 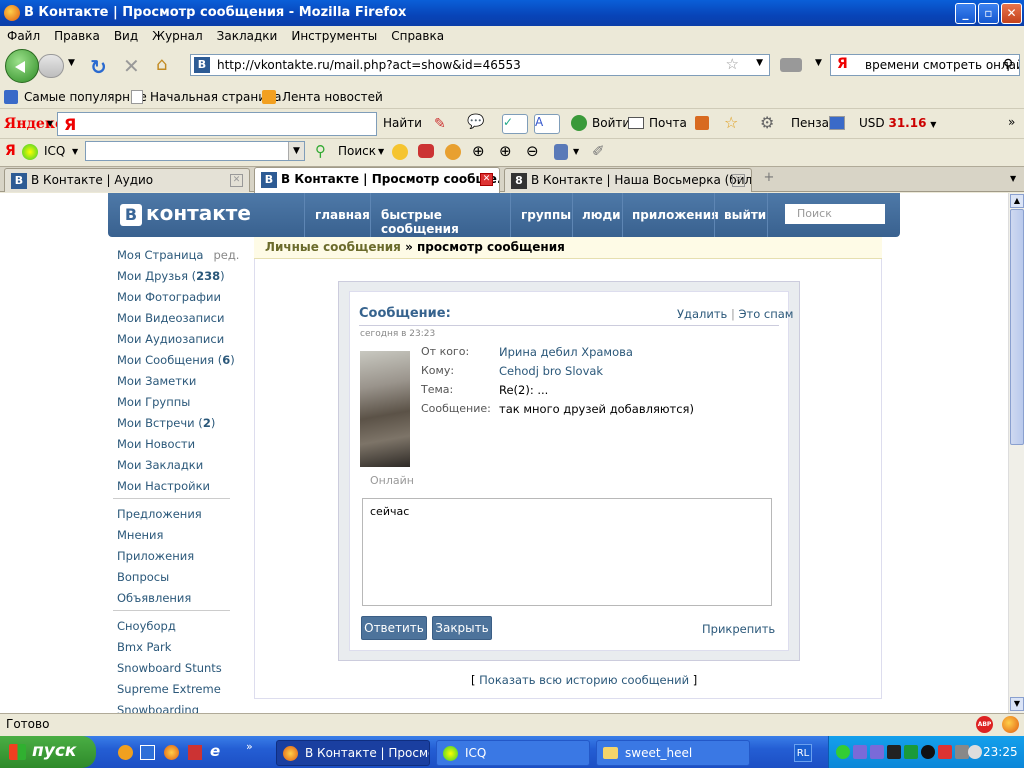 What do you see at coordinates (177, 34) in the screenshot?
I see `menu-history: Журнал` at bounding box center [177, 34].